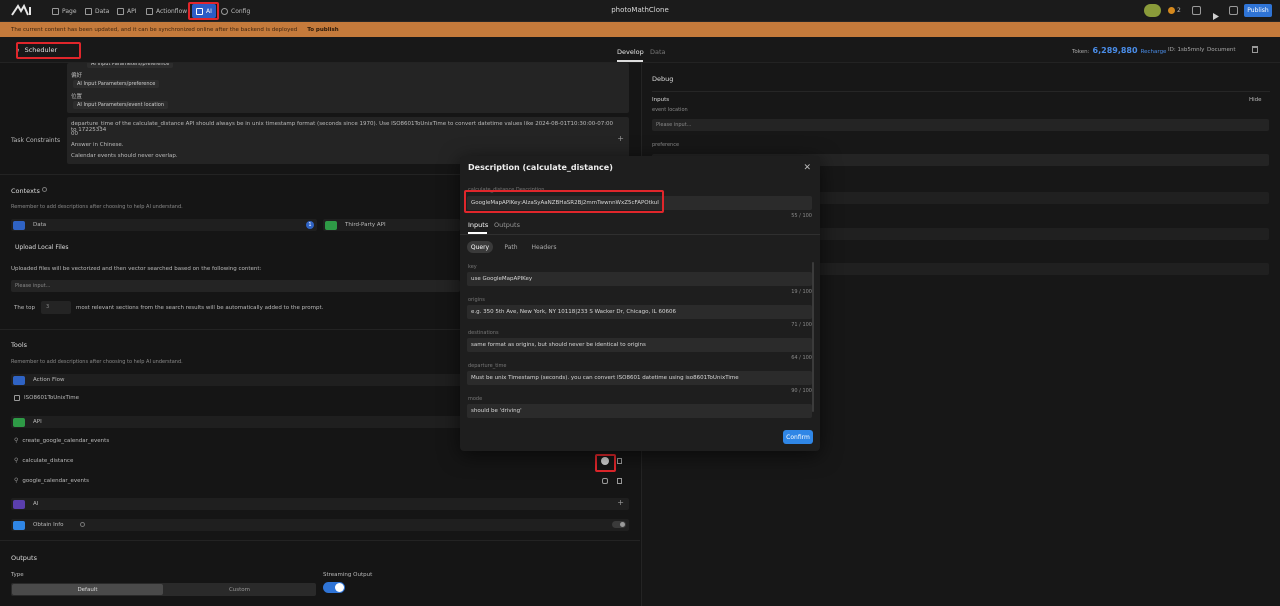  Describe the element at coordinates (605, 463) in the screenshot. I see `highlight-edit-description` at that location.